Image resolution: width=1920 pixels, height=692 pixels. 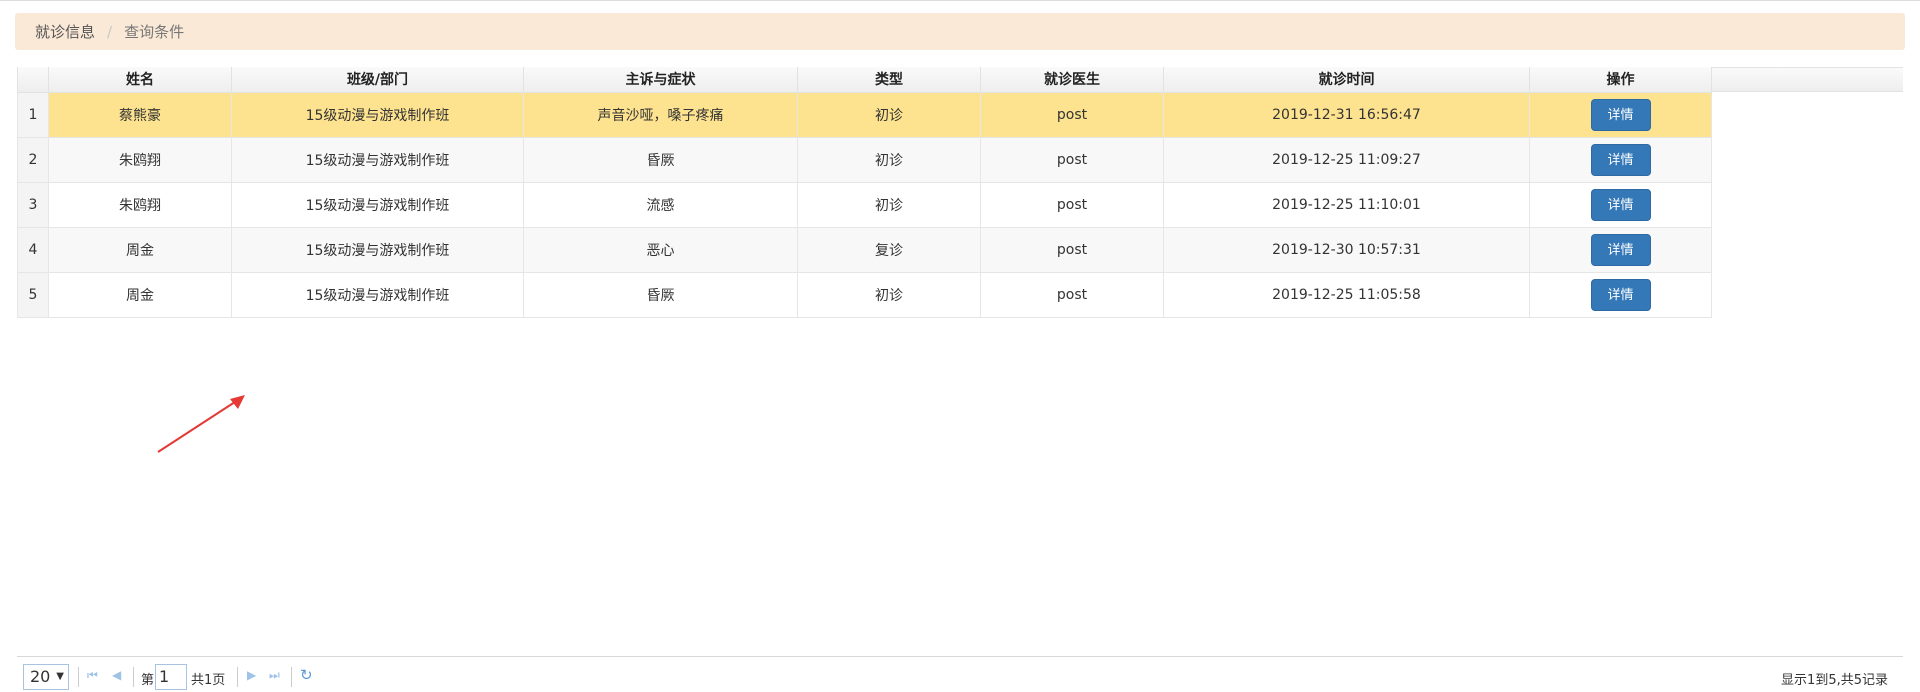 I want to click on chevron-down-icon: ▼, so click(x=60, y=676).